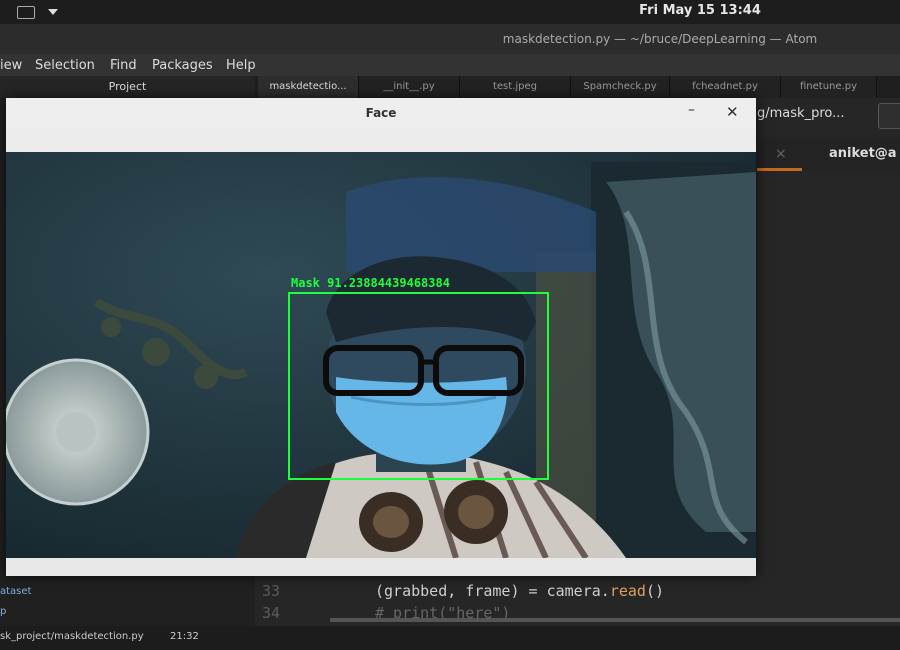  What do you see at coordinates (450, 65) in the screenshot?
I see `menu-bar: iew Selection Find Packages Help` at bounding box center [450, 65].